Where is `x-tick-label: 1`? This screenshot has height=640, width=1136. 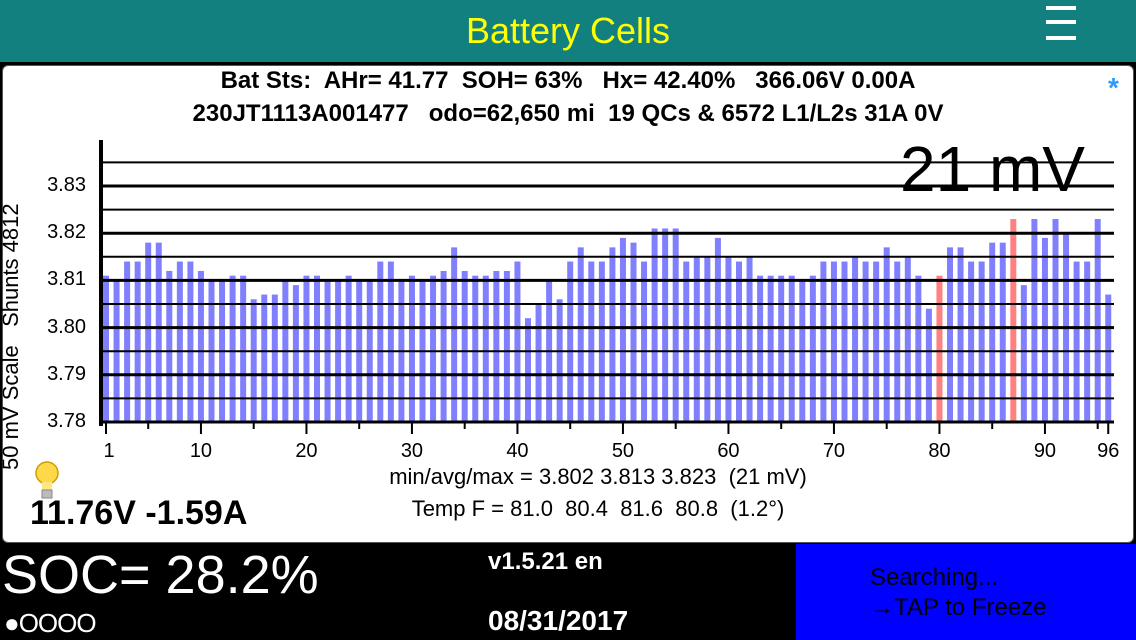
x-tick-label: 1 is located at coordinates (109, 451).